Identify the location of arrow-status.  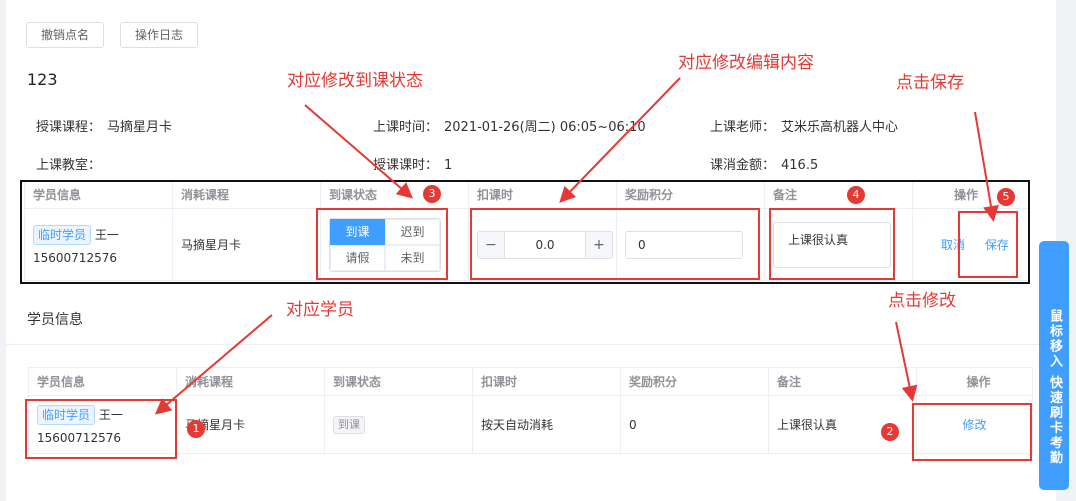
(359, 151).